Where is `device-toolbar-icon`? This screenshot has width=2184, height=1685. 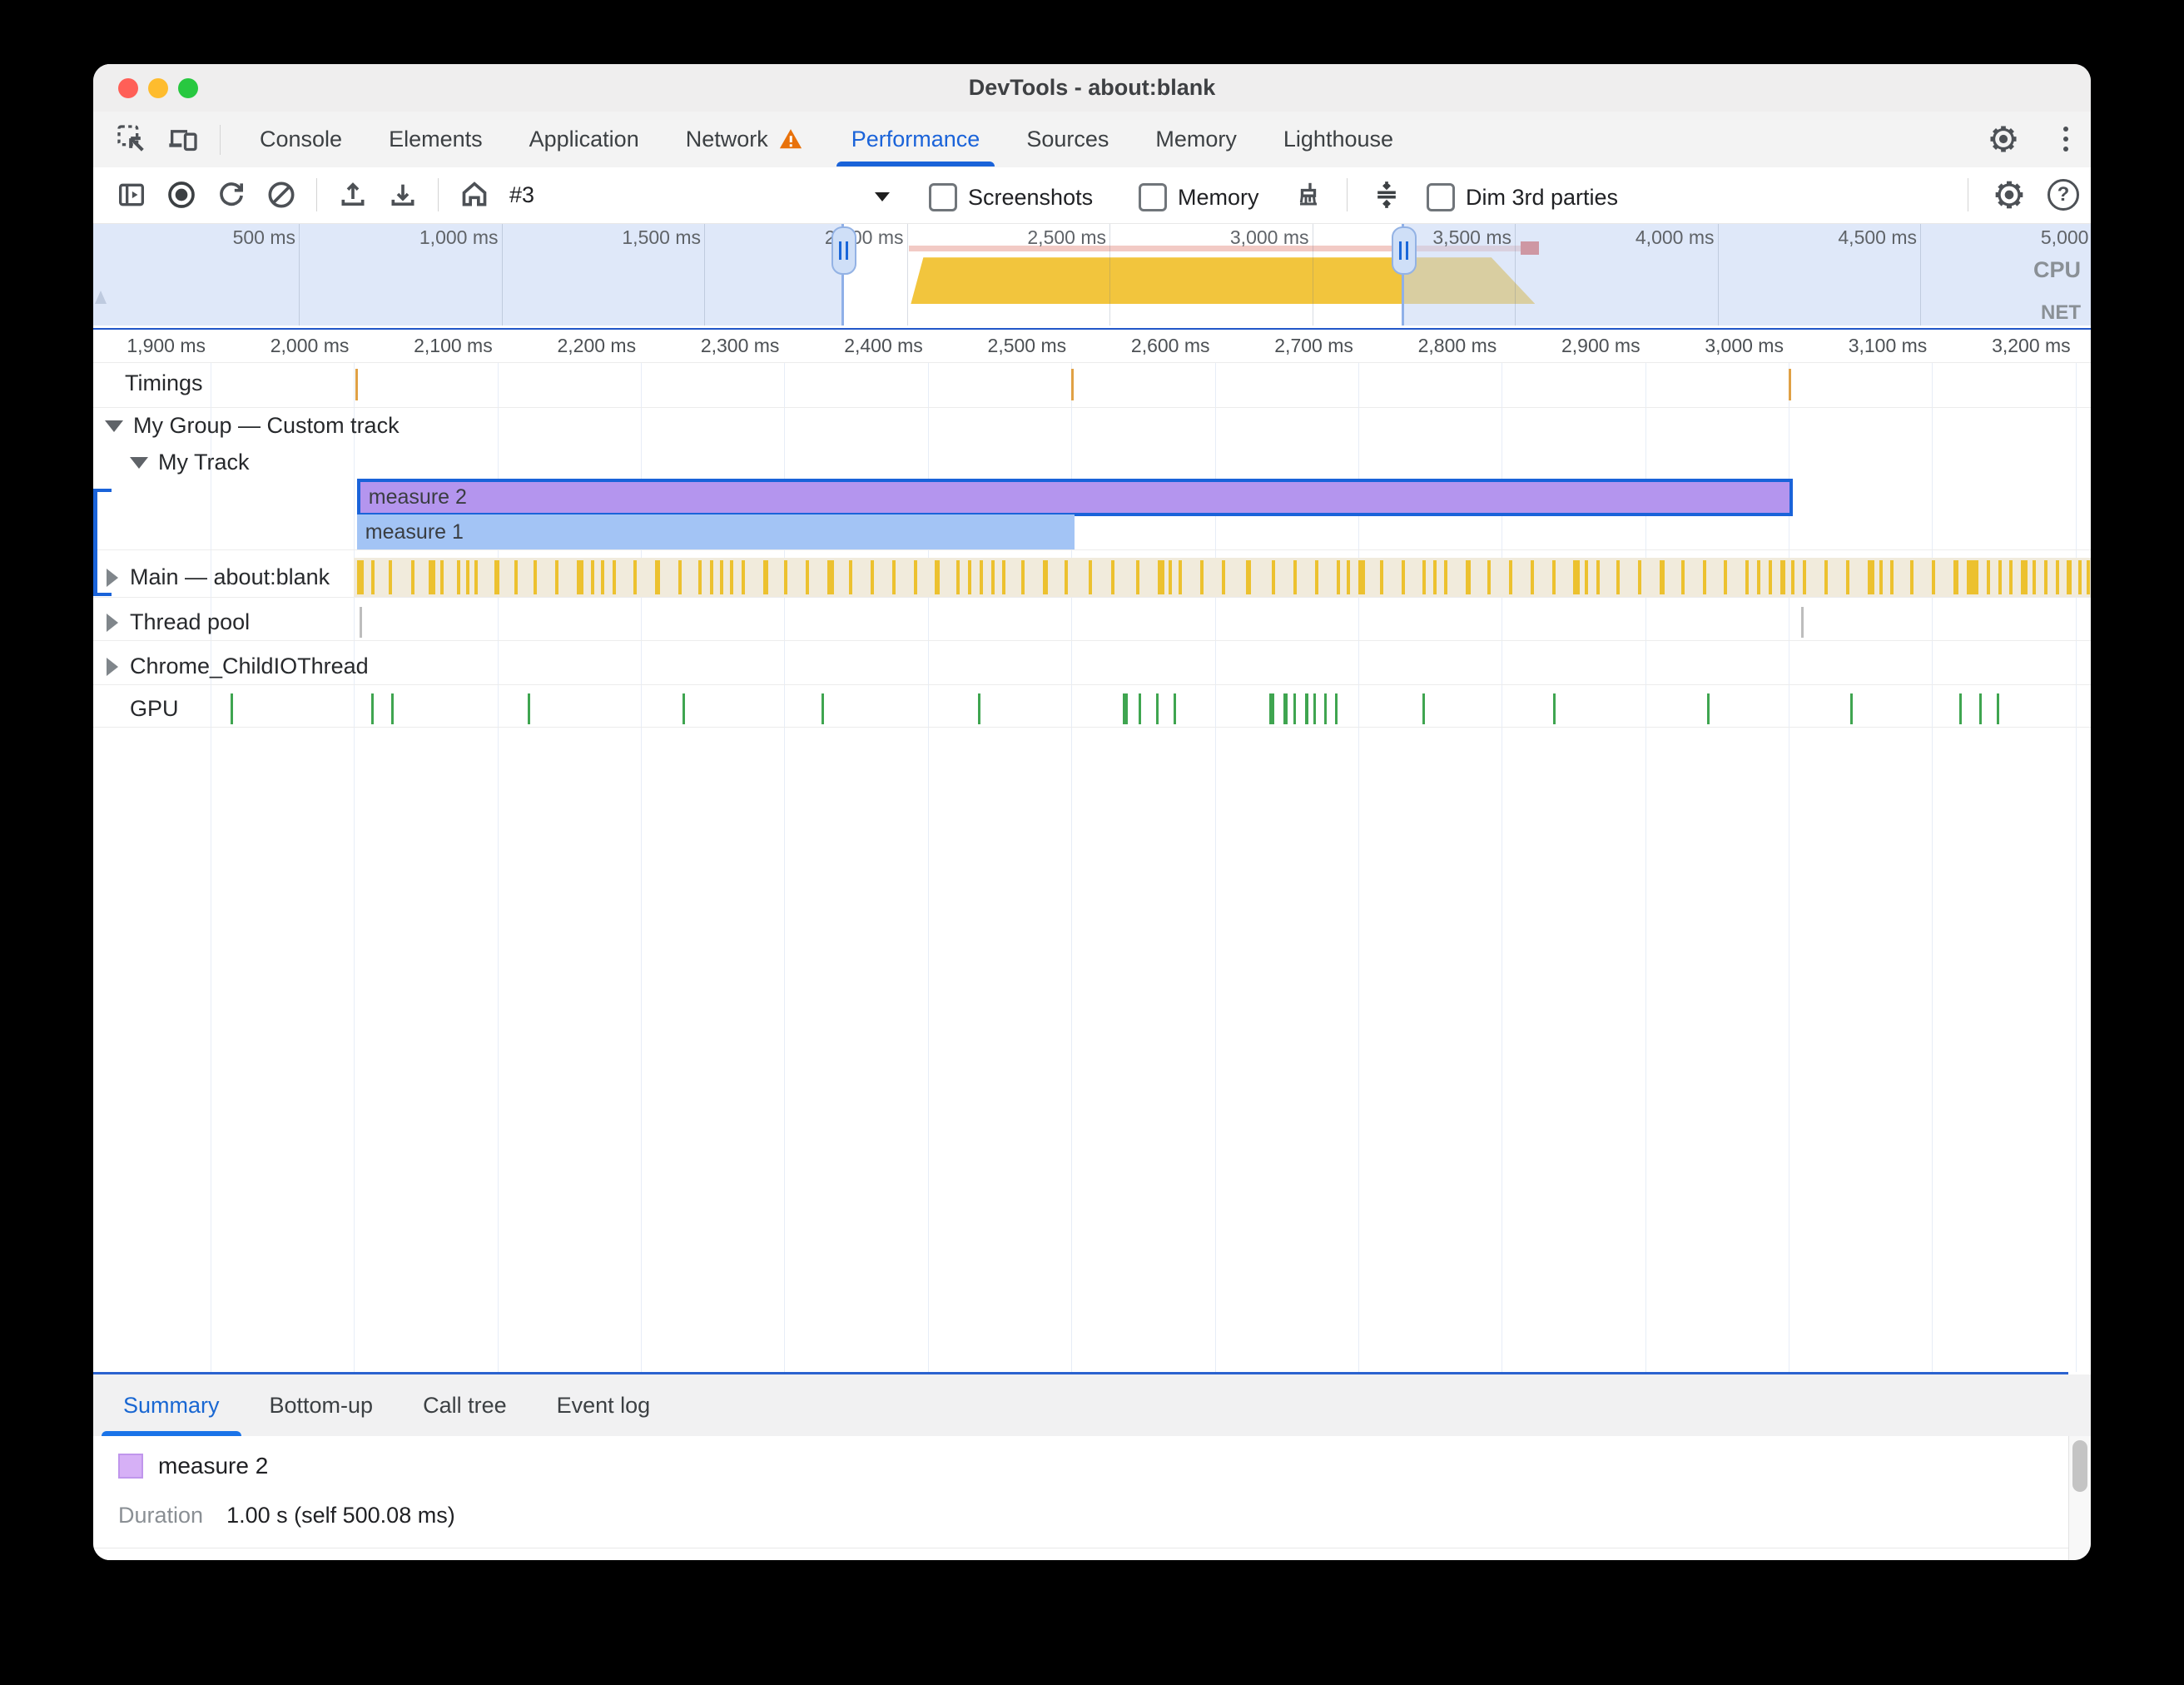
device-toolbar-icon is located at coordinates (183, 139).